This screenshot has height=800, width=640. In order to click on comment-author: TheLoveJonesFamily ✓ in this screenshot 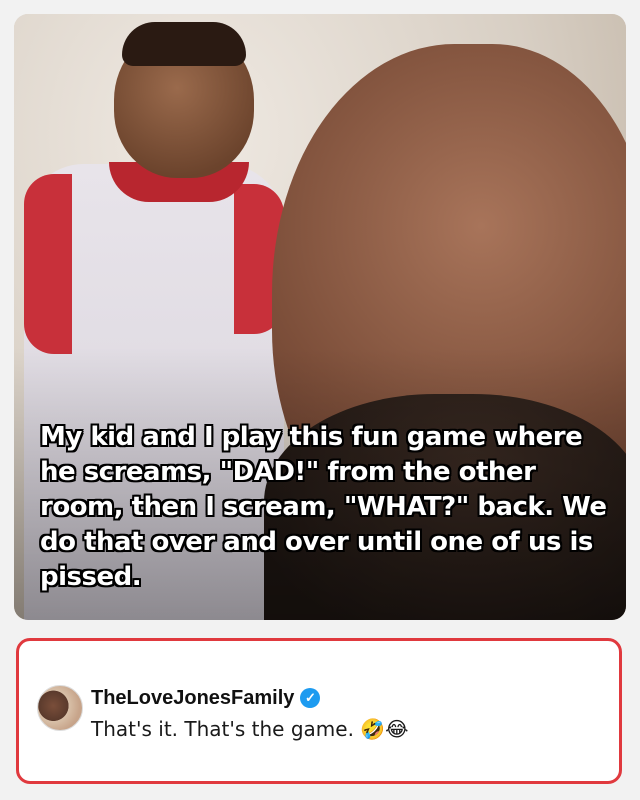, I will do `click(206, 698)`.